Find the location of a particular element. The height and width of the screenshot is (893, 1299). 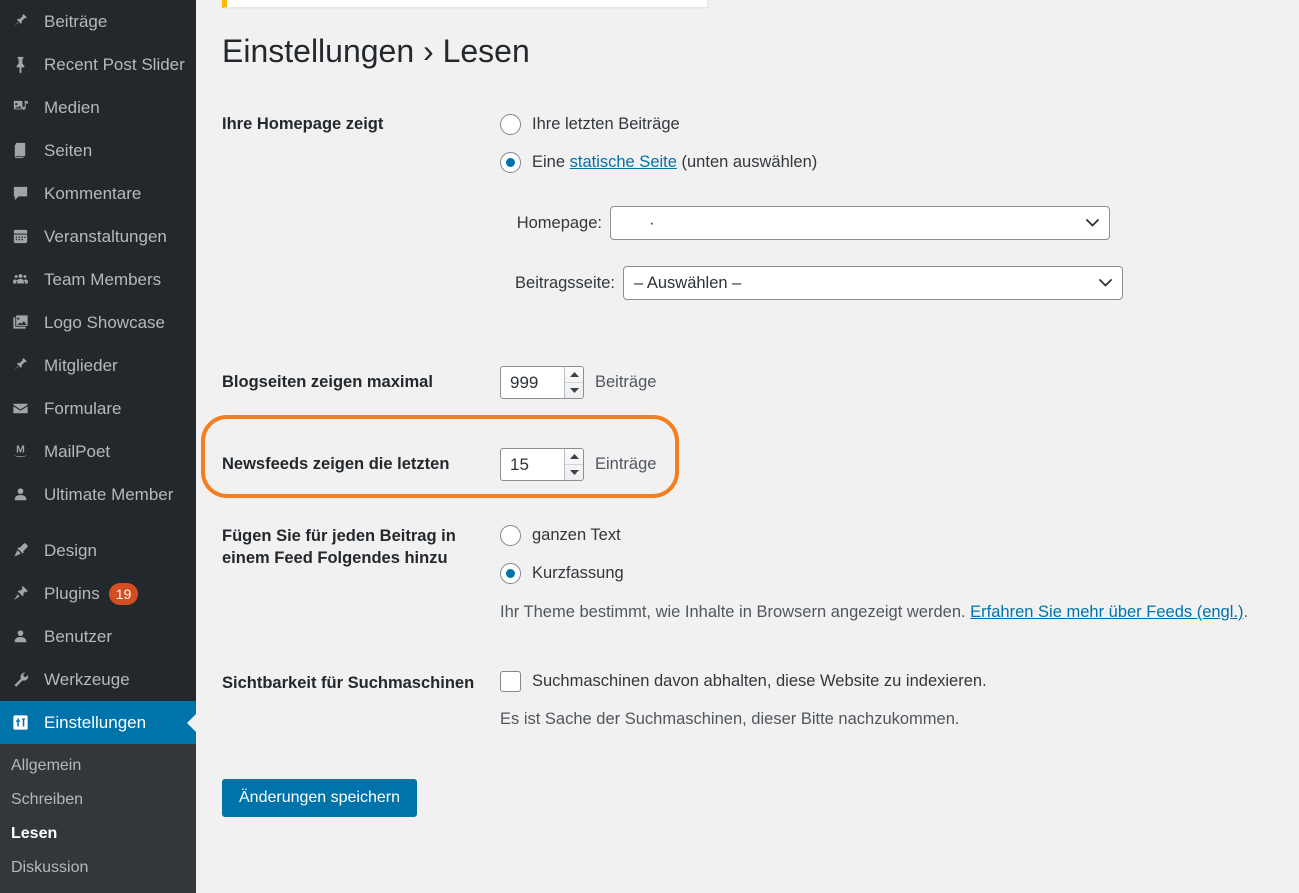

save-changes-button: Änderungen speichern is located at coordinates (320, 798).